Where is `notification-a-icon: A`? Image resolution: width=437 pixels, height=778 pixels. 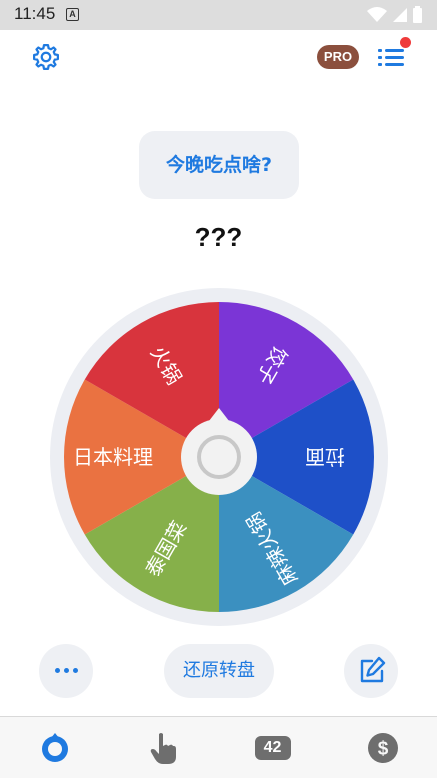
notification-a-icon: A is located at coordinates (72, 14).